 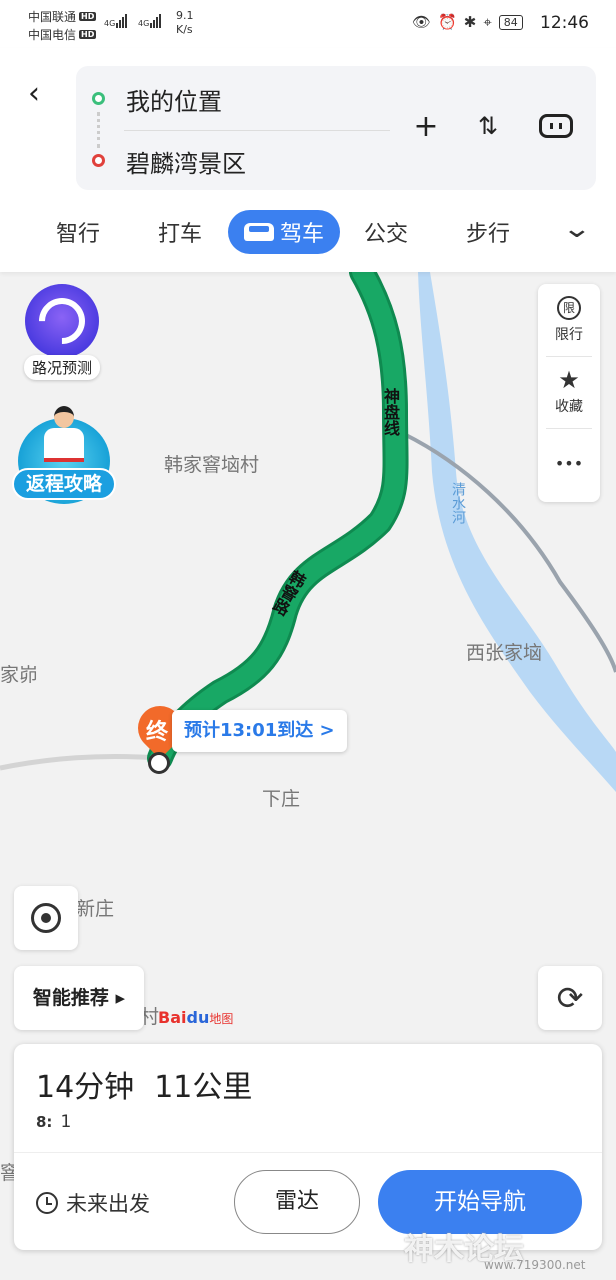 I want to click on place-label-3: 家峁, so click(x=19, y=675).